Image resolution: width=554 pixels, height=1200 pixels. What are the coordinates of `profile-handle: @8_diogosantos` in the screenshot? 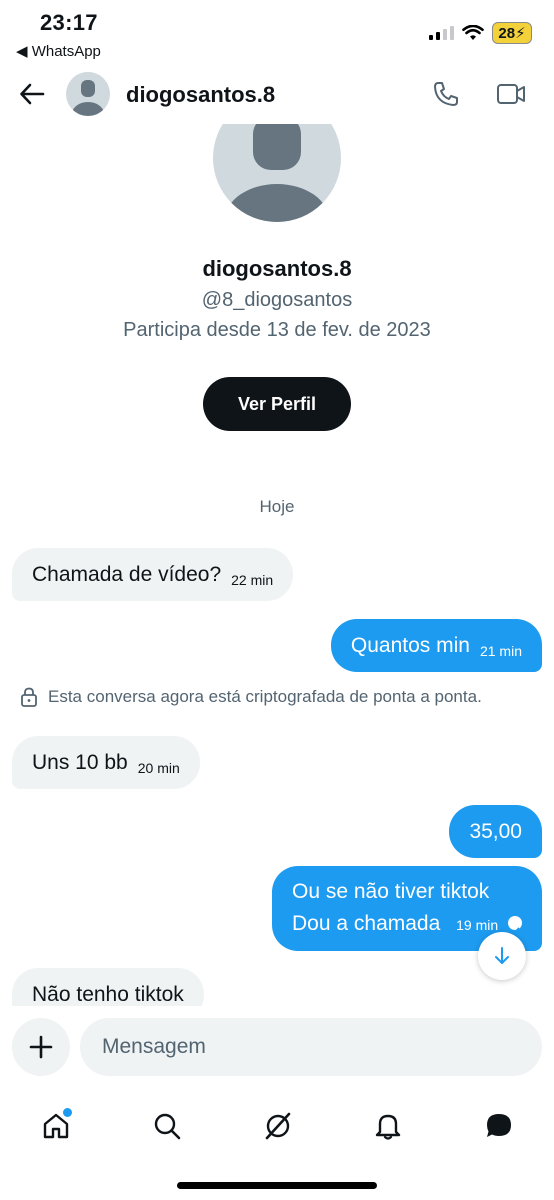 It's located at (277, 300).